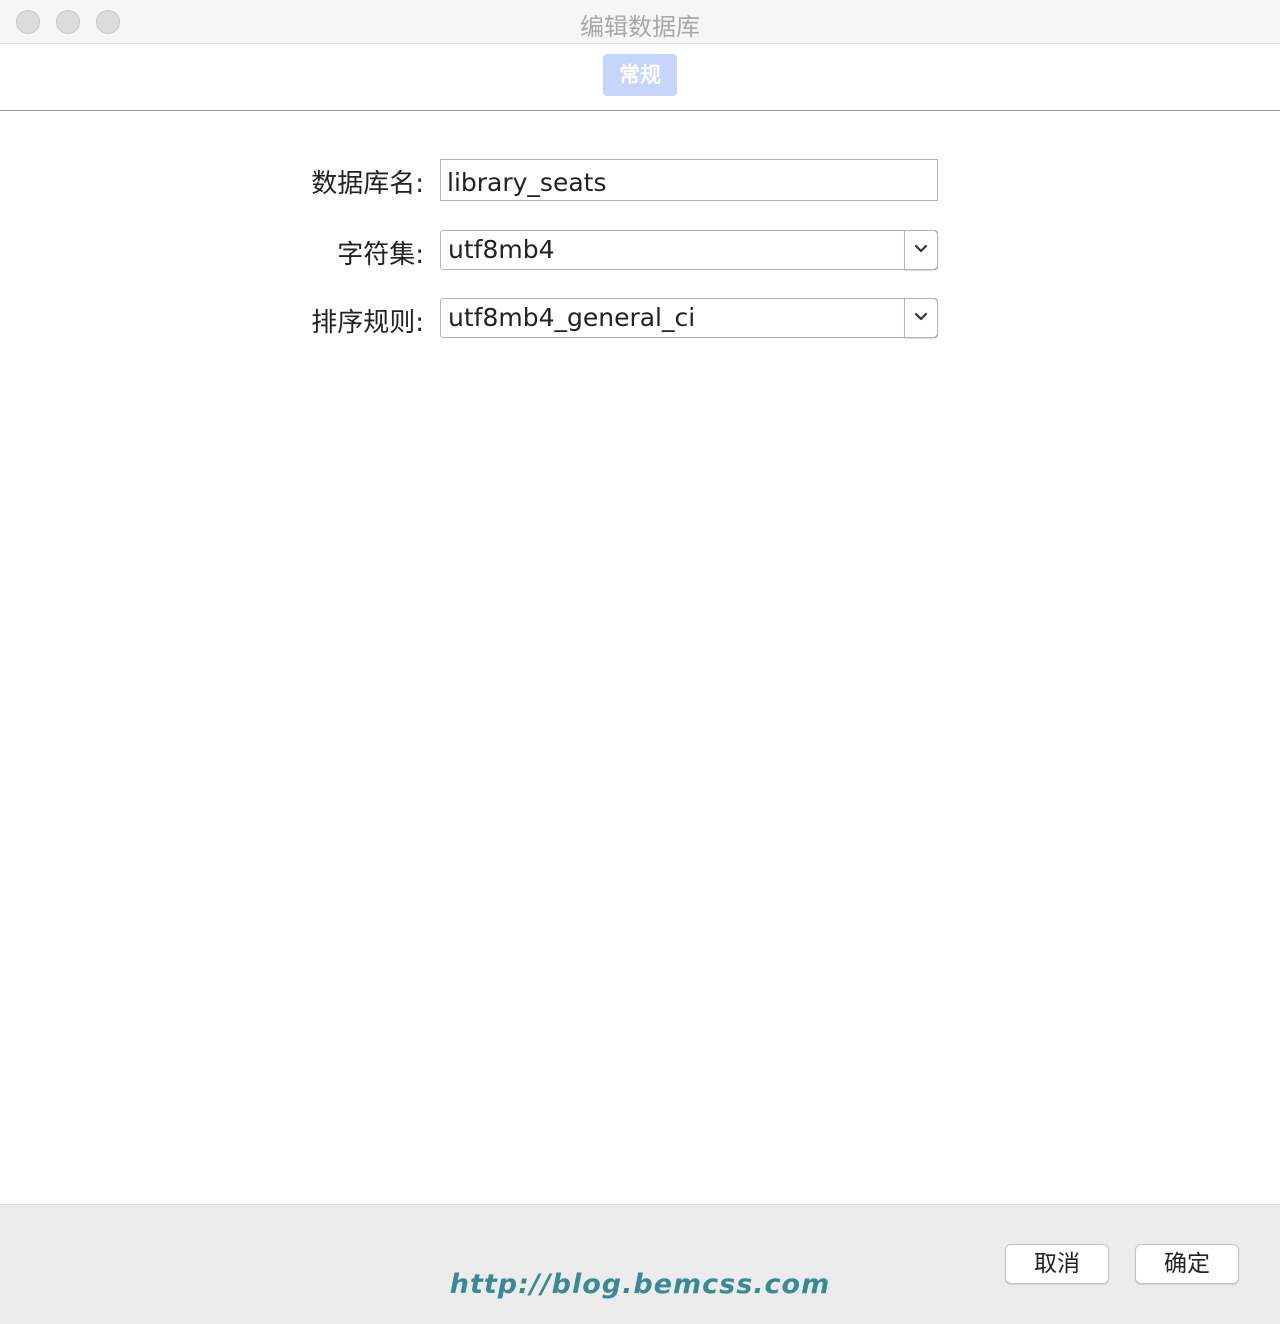 The width and height of the screenshot is (1280, 1324). Describe the element at coordinates (640, 27) in the screenshot. I see `window-title: 编辑数据库` at that location.